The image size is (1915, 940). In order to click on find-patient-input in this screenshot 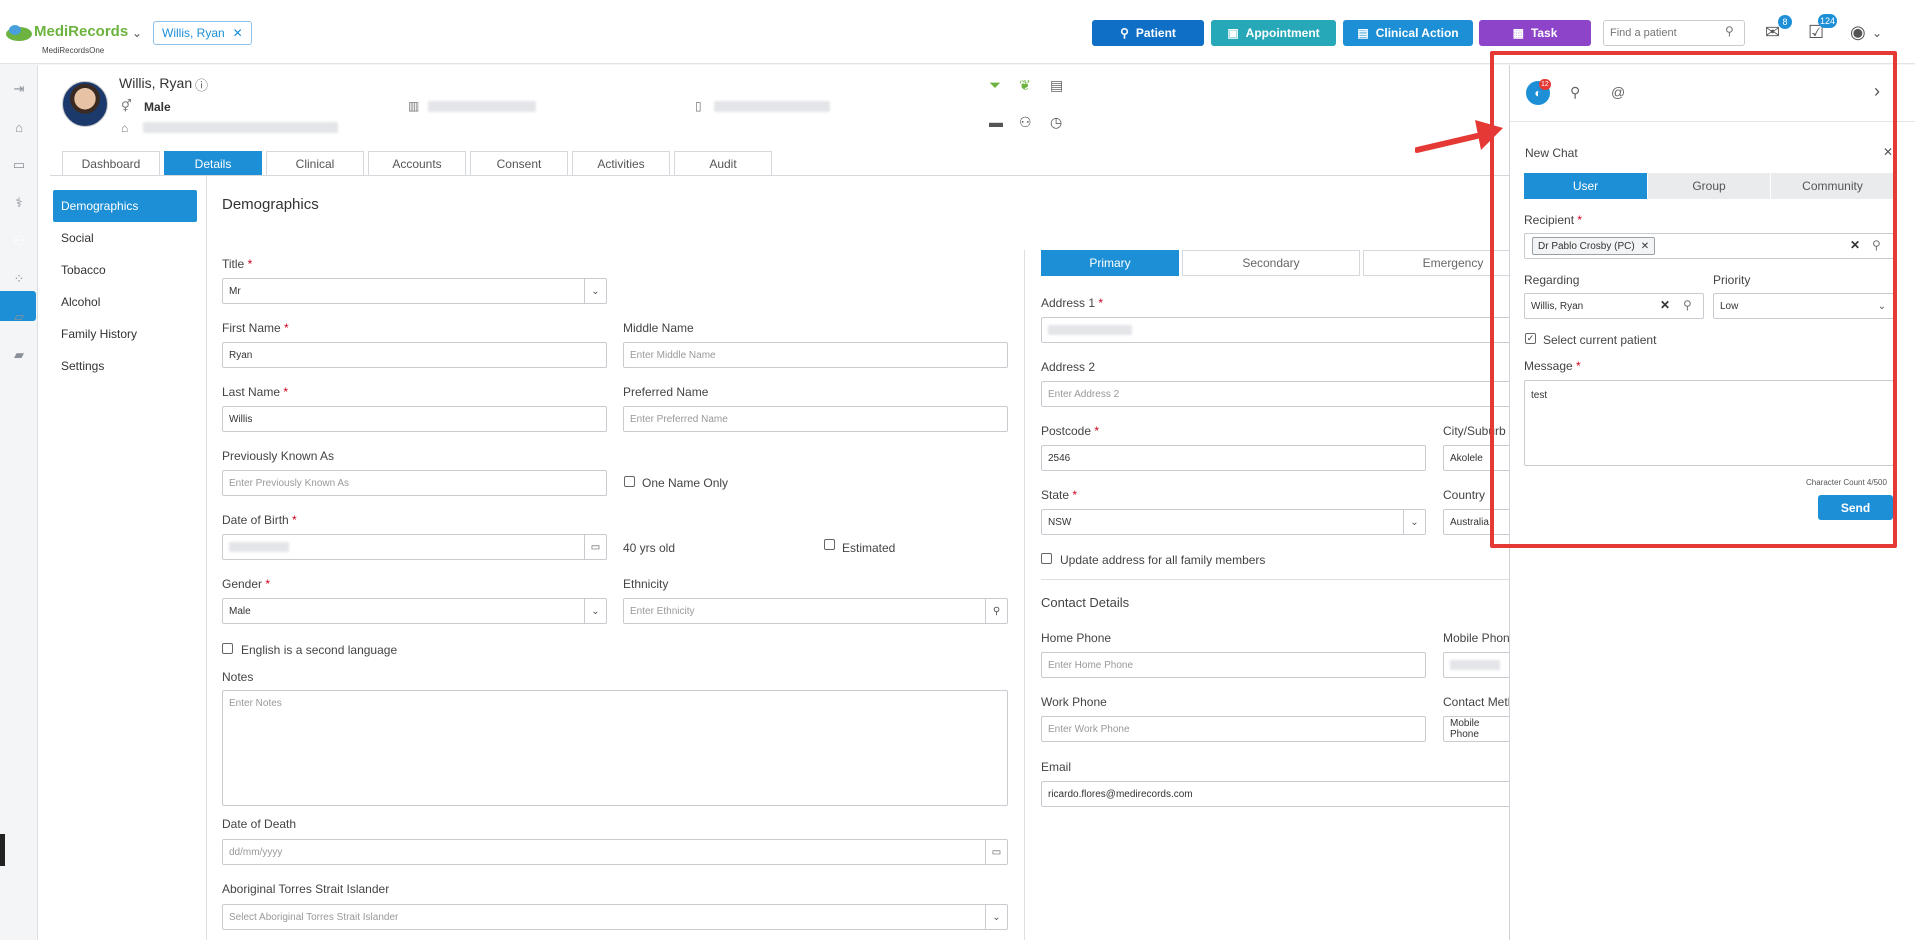, I will do `click(1674, 33)`.